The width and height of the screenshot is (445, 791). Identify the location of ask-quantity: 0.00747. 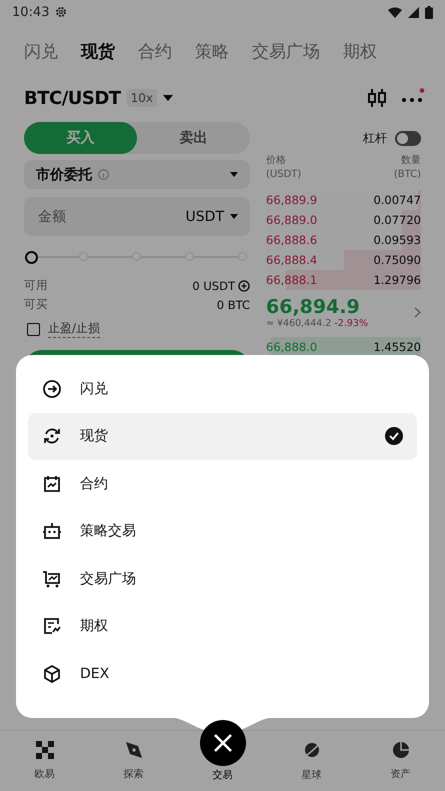
(397, 200).